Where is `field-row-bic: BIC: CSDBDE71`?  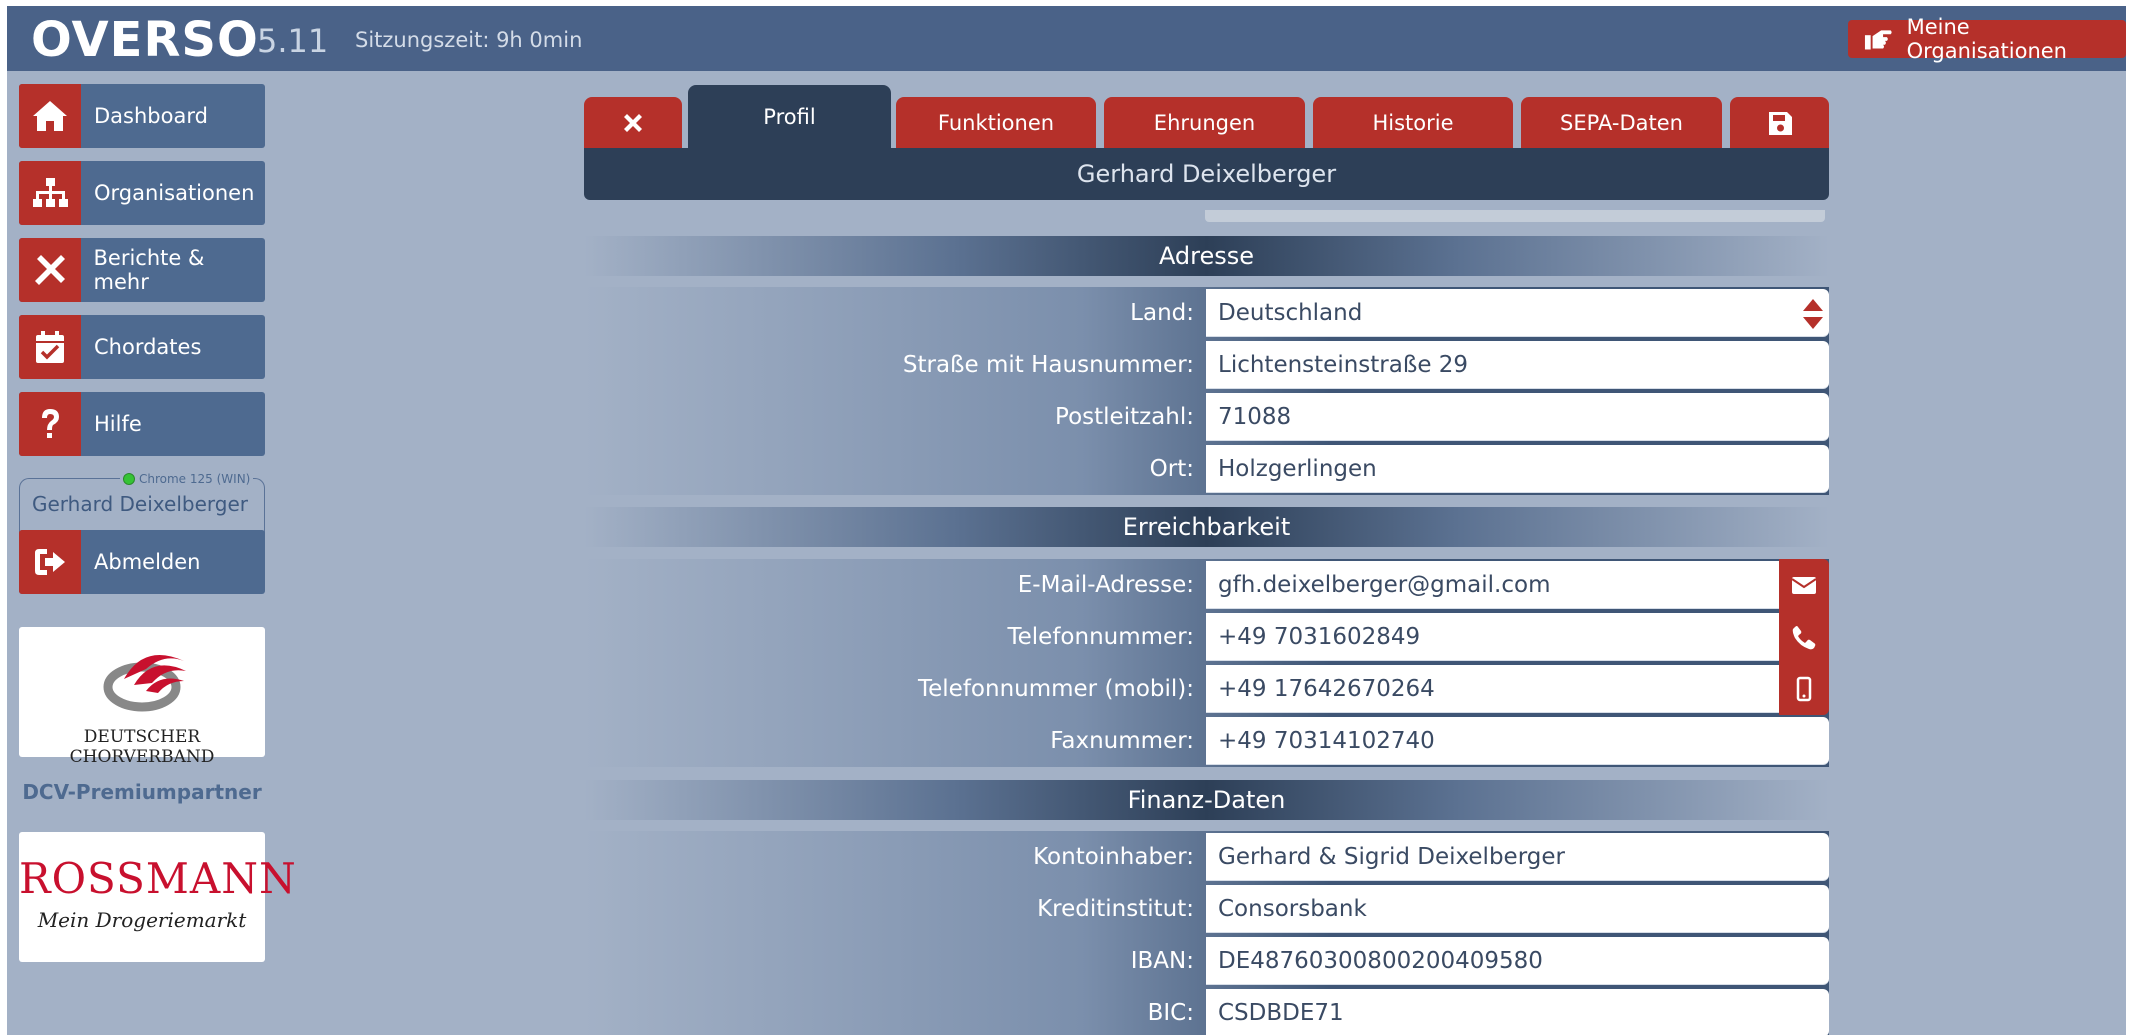
field-row-bic: BIC: CSDBDE71 is located at coordinates (1206, 1011).